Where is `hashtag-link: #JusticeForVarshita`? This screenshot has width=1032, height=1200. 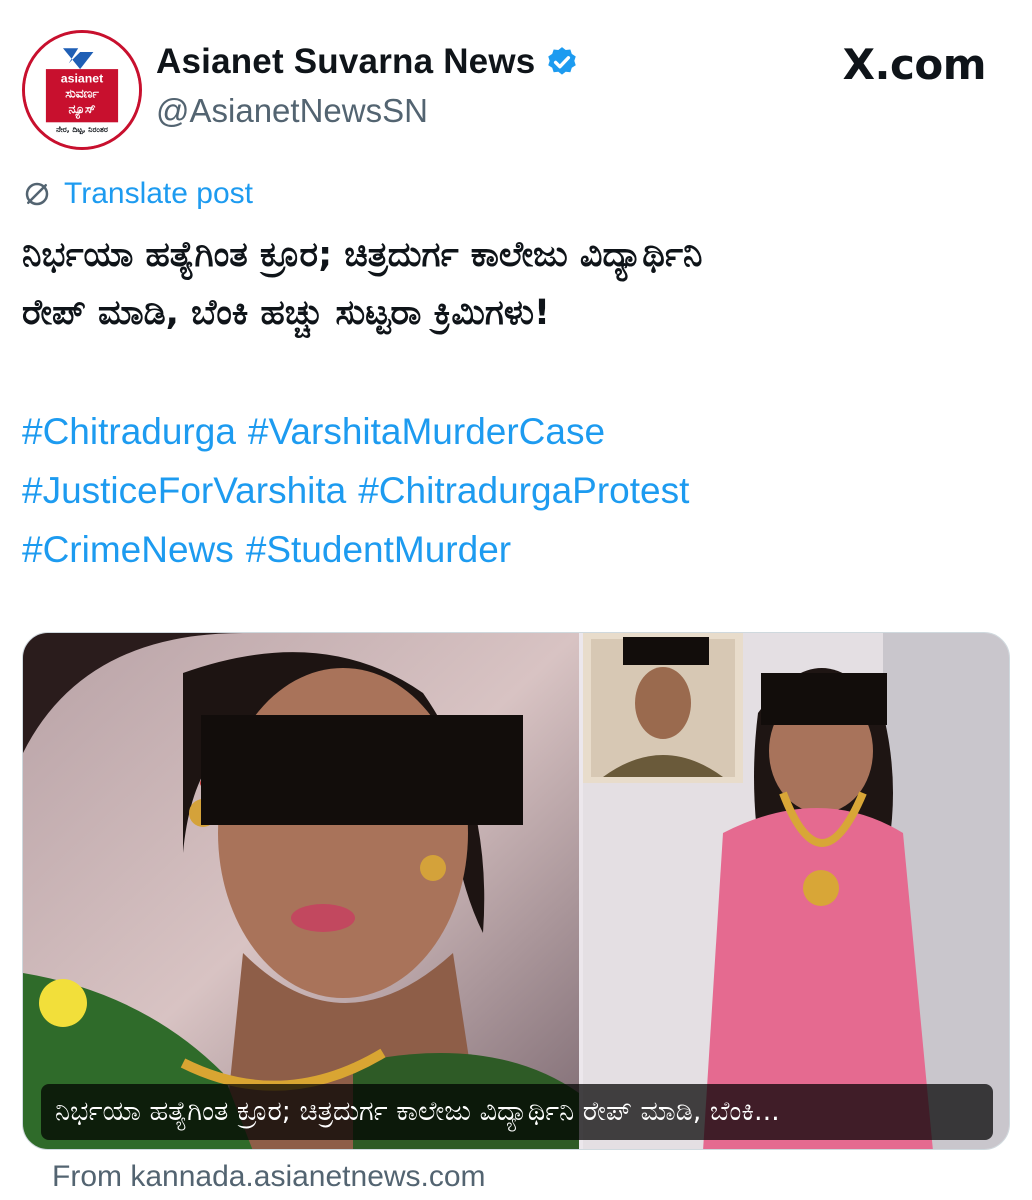
hashtag-link: #JusticeForVarshita is located at coordinates (184, 490).